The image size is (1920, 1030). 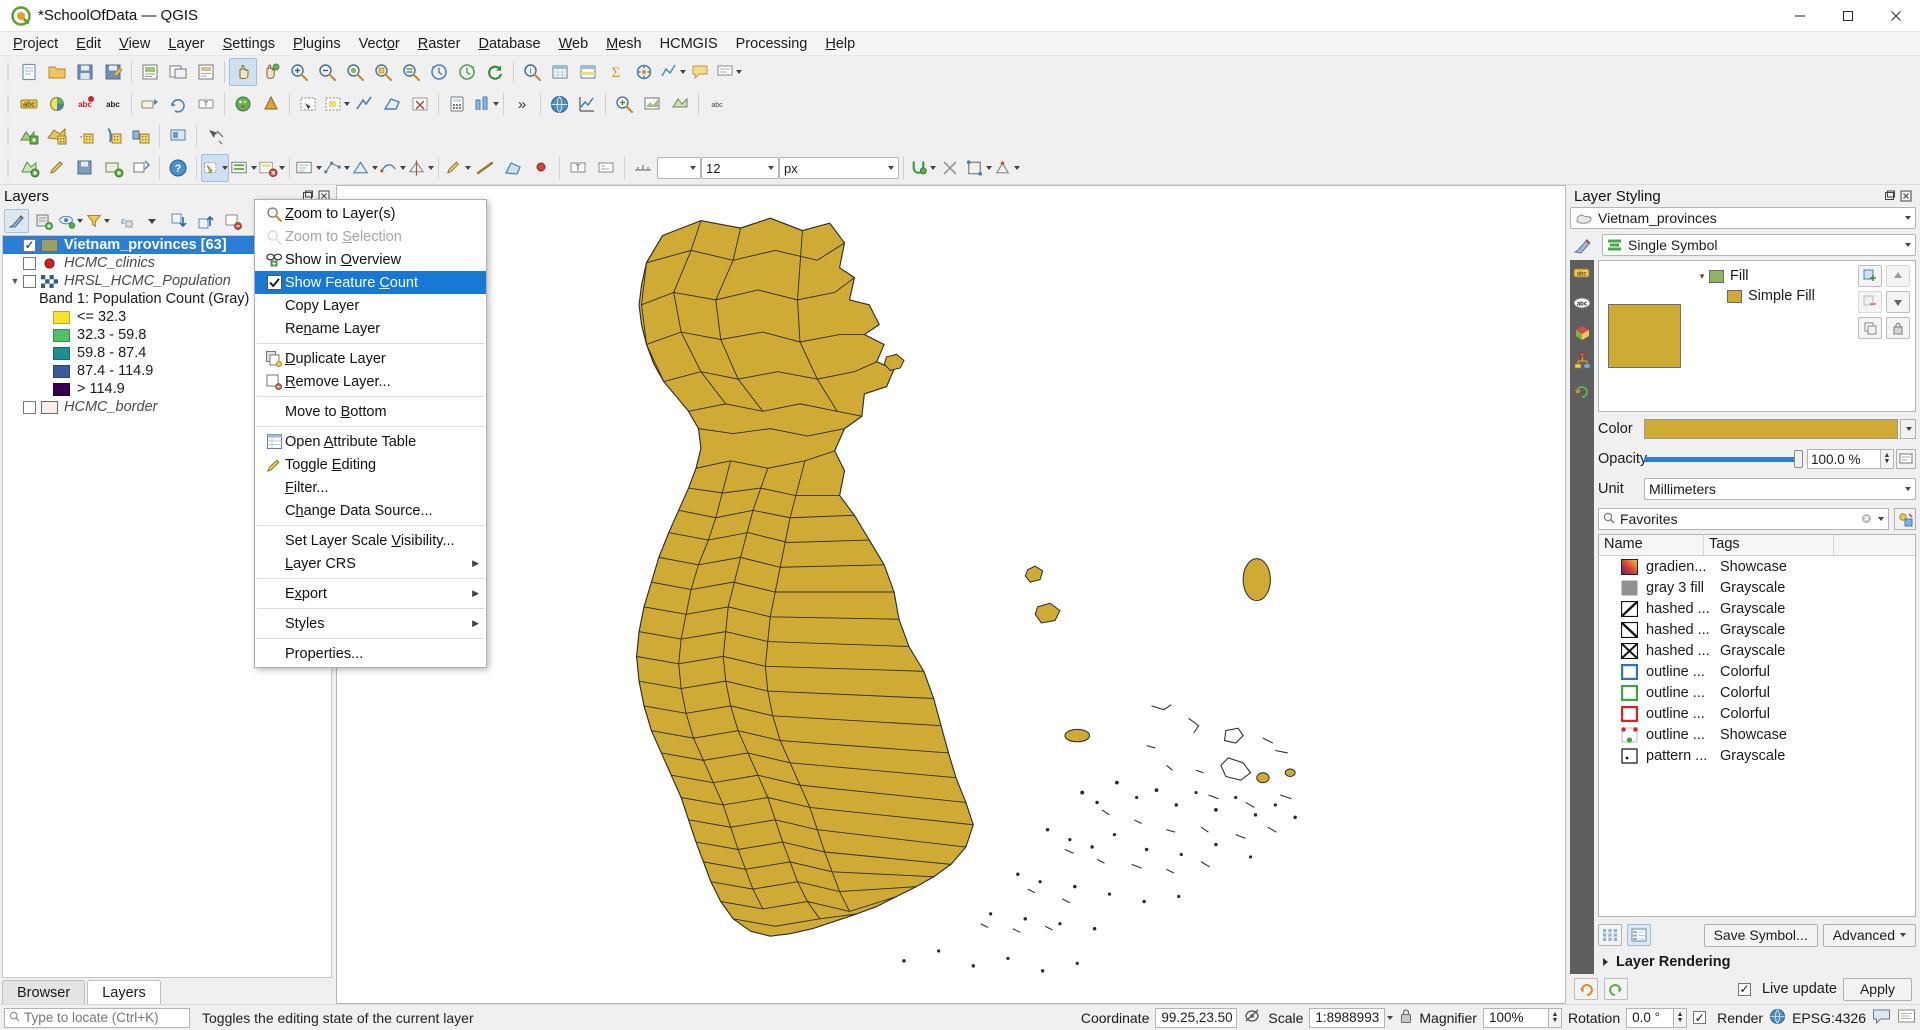 What do you see at coordinates (243, 168) in the screenshot?
I see `form-select-dropdown` at bounding box center [243, 168].